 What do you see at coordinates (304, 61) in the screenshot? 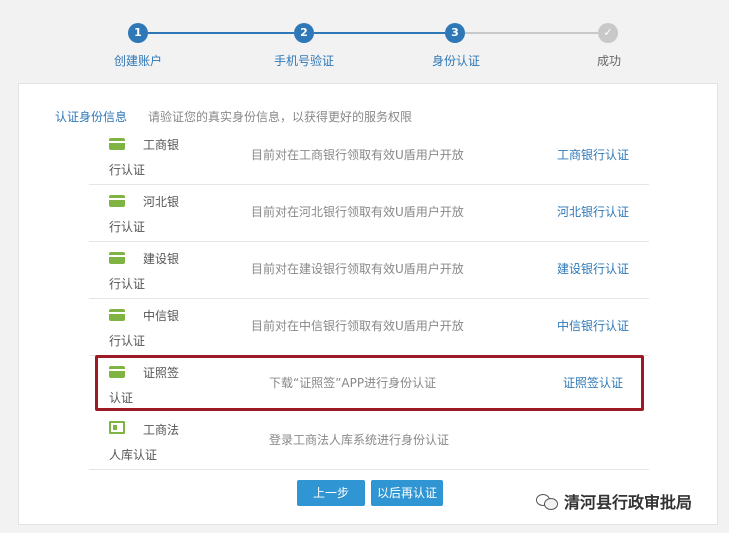
I see `step-2-label: 手机号验证` at bounding box center [304, 61].